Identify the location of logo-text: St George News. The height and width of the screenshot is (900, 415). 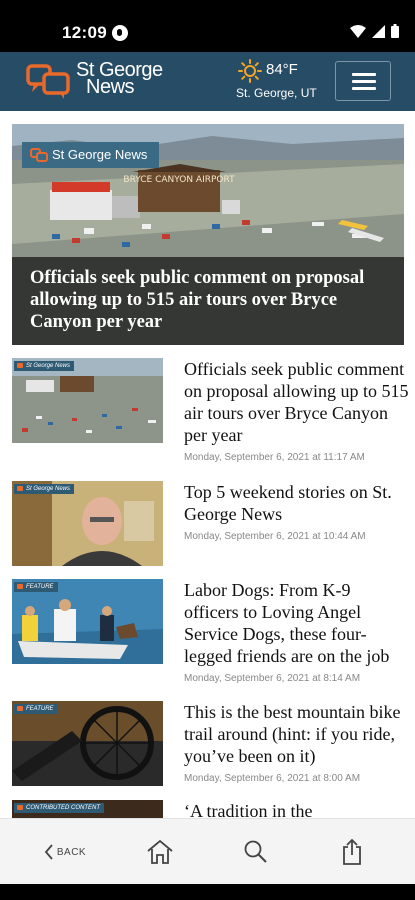
(119, 79).